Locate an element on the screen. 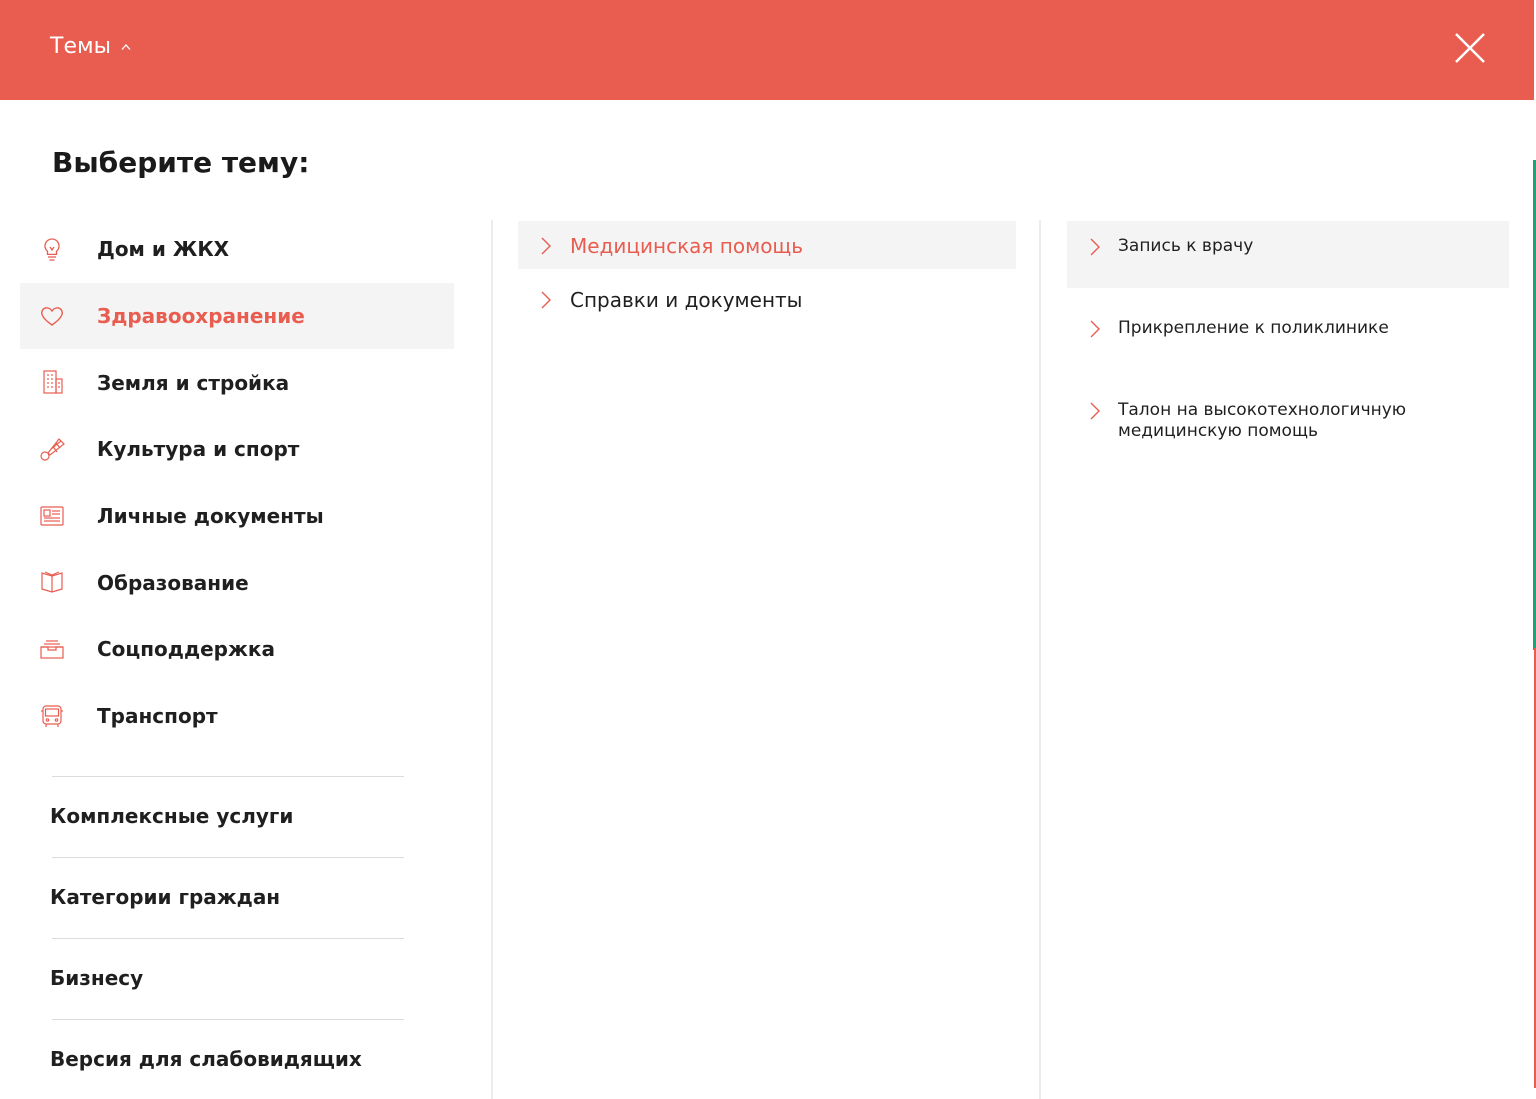  shuttlecock-icon is located at coordinates (52, 449).